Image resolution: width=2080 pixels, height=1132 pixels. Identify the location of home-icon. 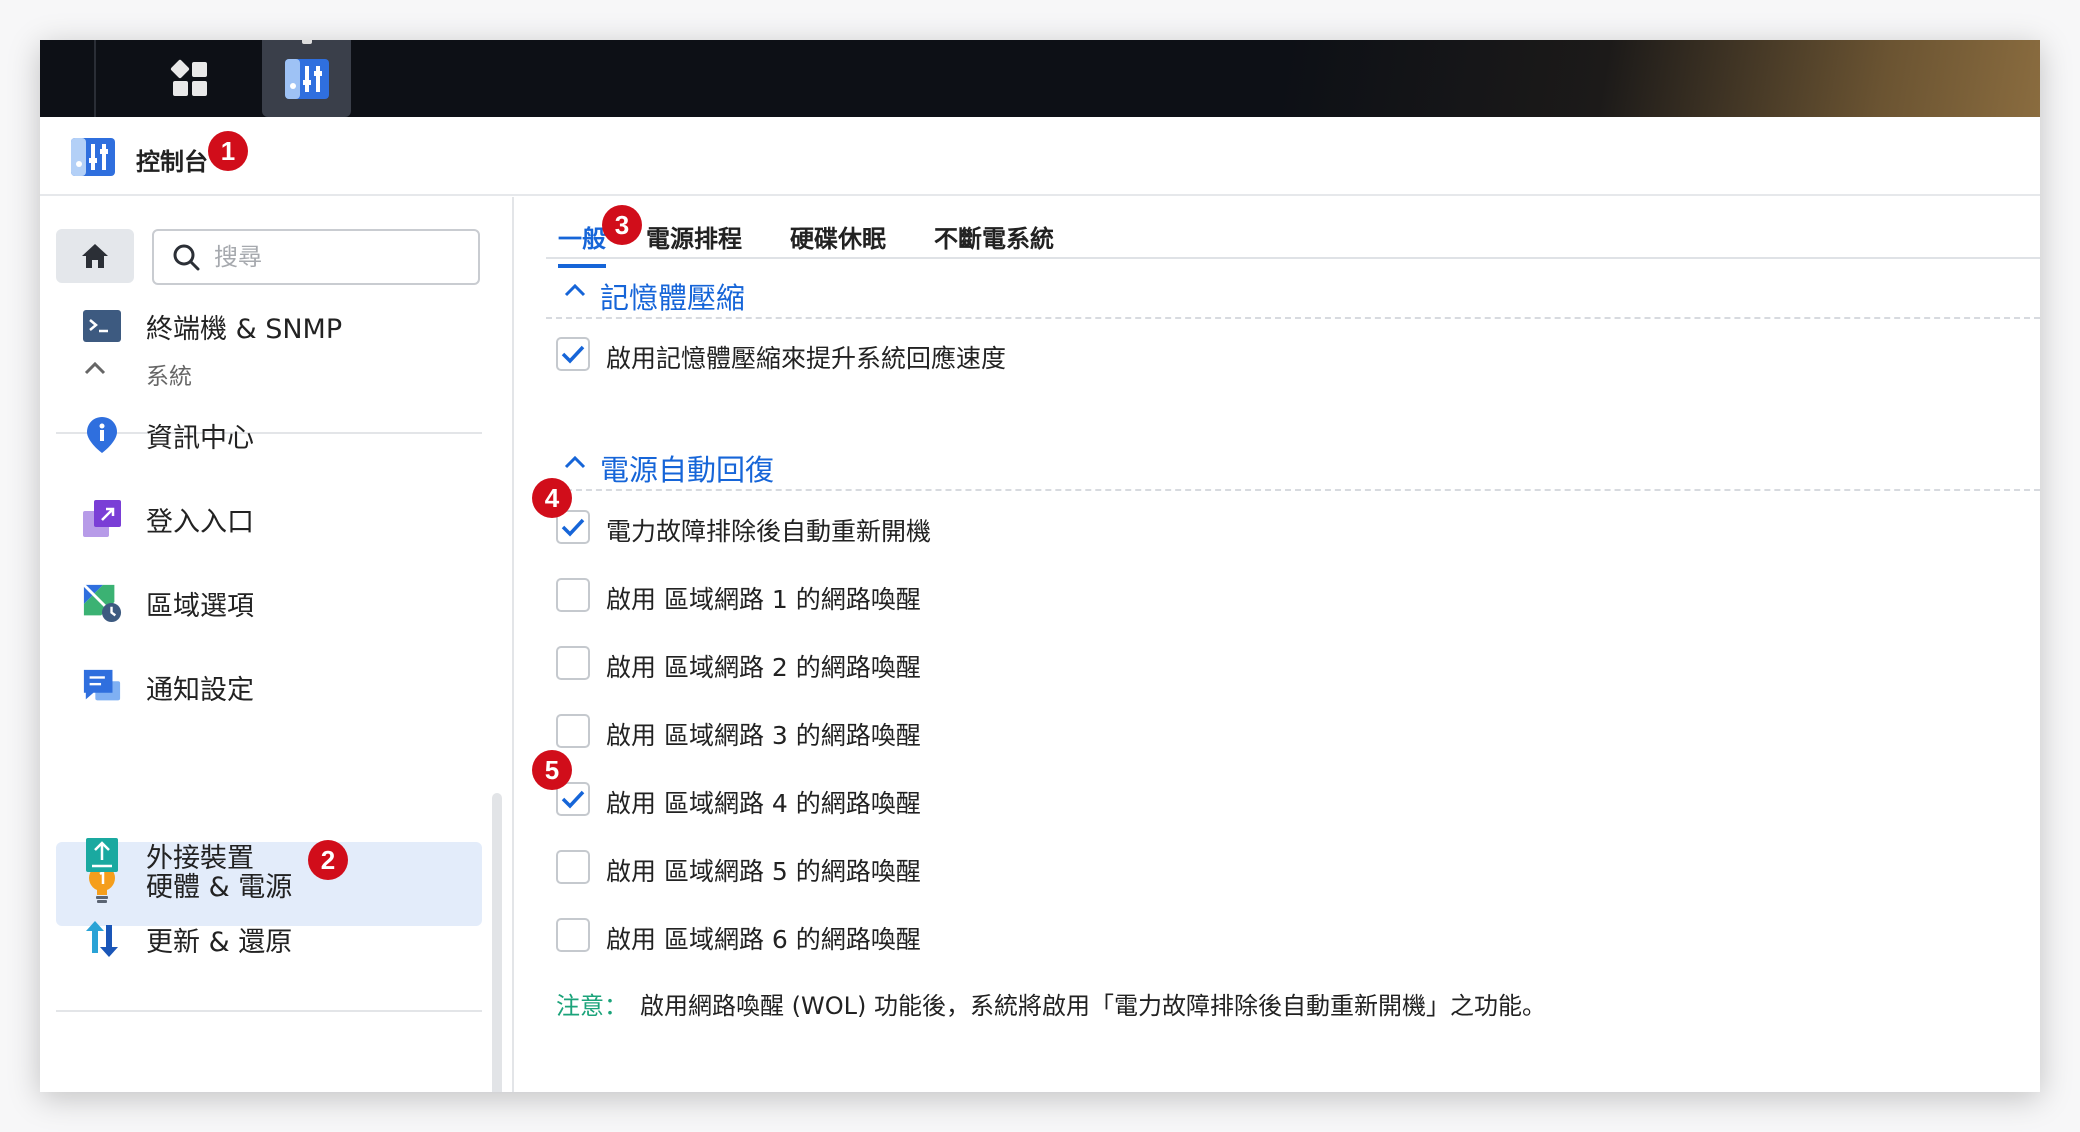
(95, 256).